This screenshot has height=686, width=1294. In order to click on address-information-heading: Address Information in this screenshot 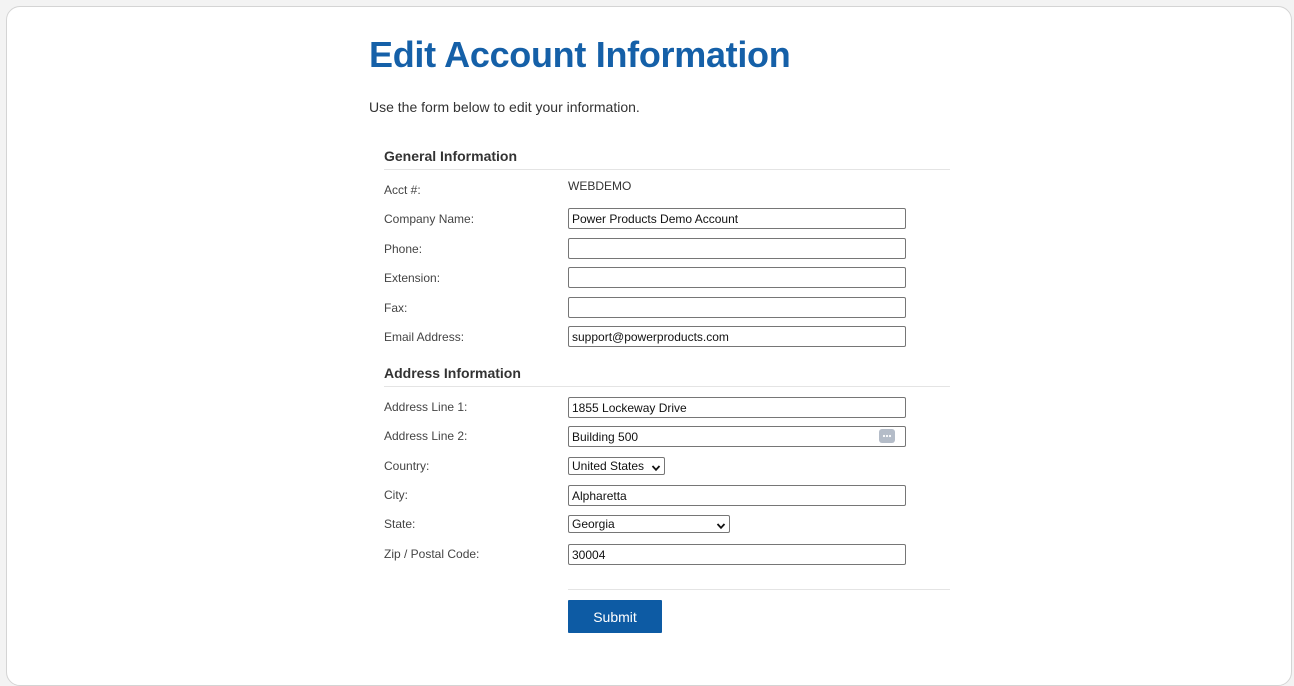, I will do `click(667, 375)`.